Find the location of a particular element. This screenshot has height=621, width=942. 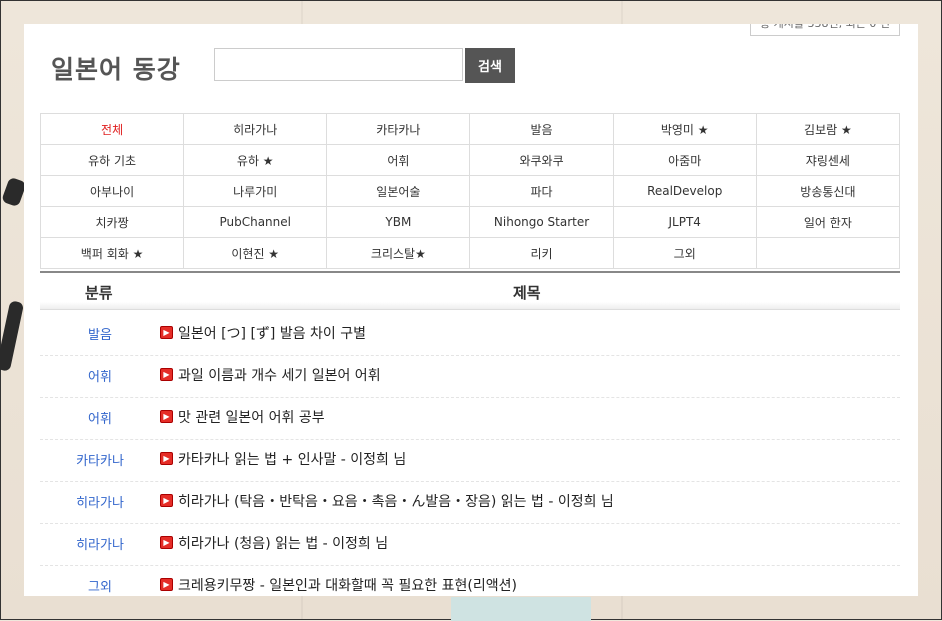

post-category-link: 그외 is located at coordinates (100, 581).